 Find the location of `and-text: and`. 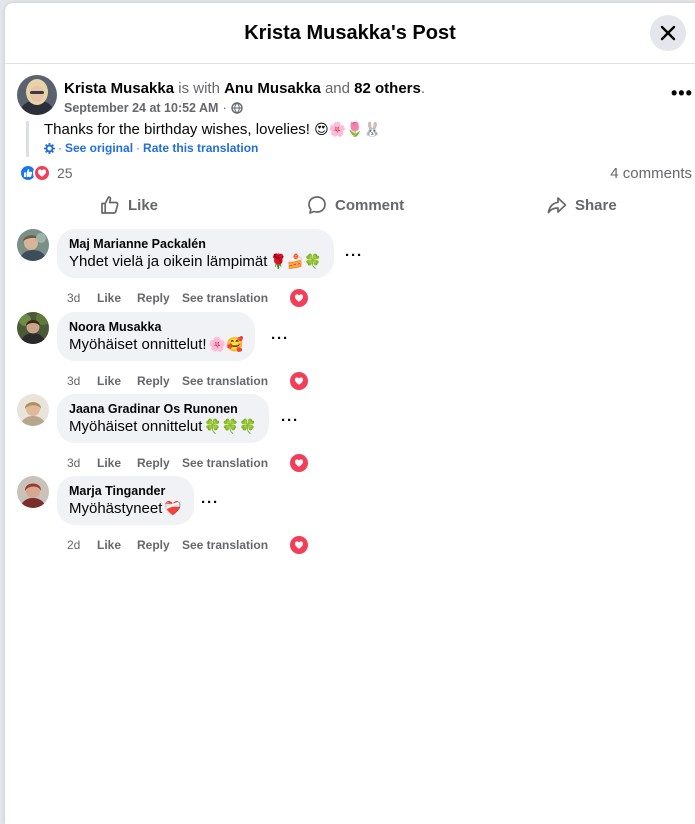

and-text: and is located at coordinates (337, 88).